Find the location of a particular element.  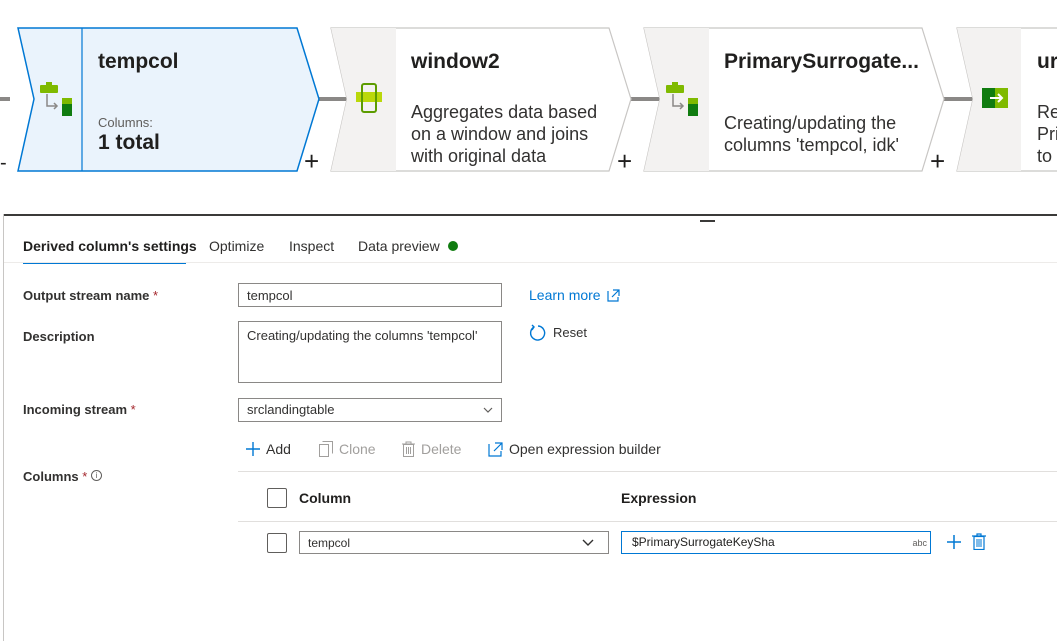

sink-icon is located at coordinates (995, 98).